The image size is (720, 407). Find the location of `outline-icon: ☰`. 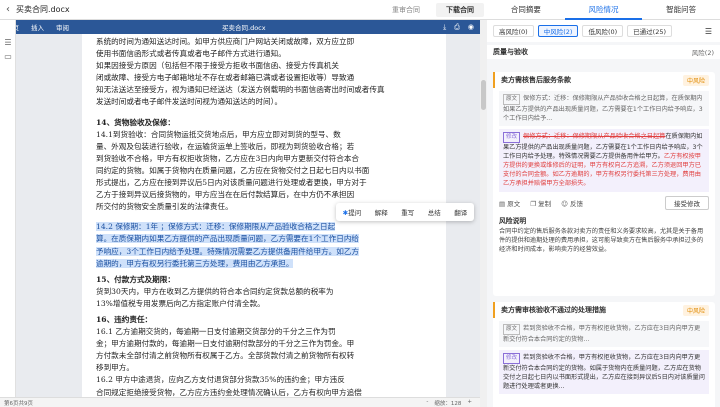

outline-icon: ☰ is located at coordinates (8, 43).